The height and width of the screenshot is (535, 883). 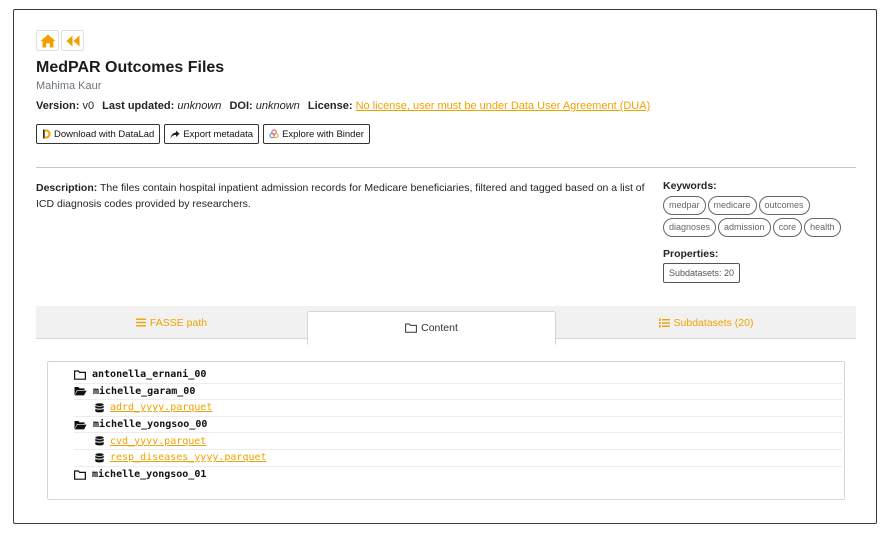 I want to click on keywords-heading: Keywords:, so click(x=690, y=186).